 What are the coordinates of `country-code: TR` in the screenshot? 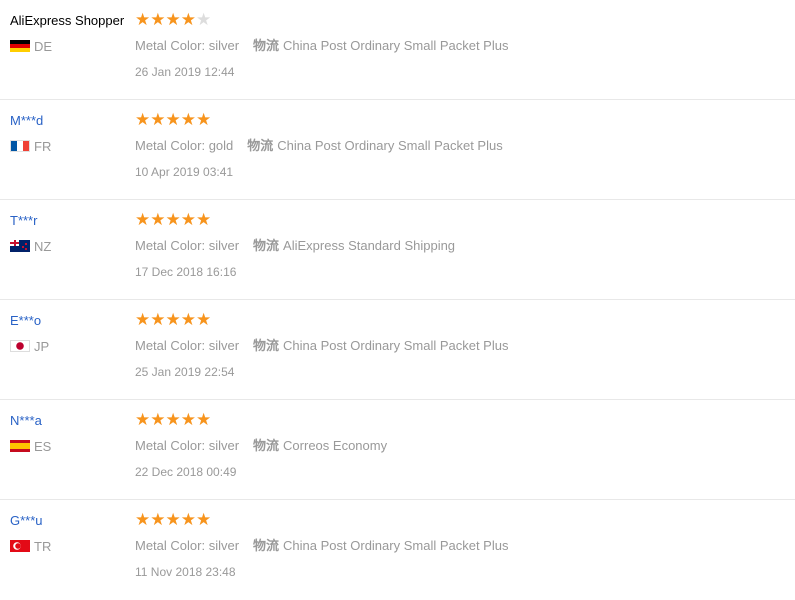 It's located at (43, 546).